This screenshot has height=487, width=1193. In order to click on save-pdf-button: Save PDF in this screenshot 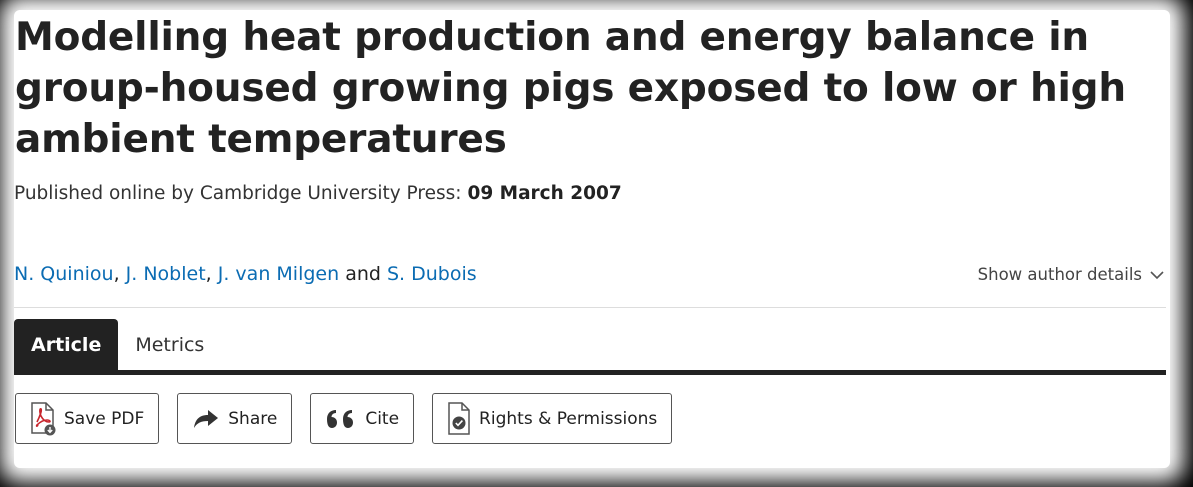, I will do `click(87, 418)`.